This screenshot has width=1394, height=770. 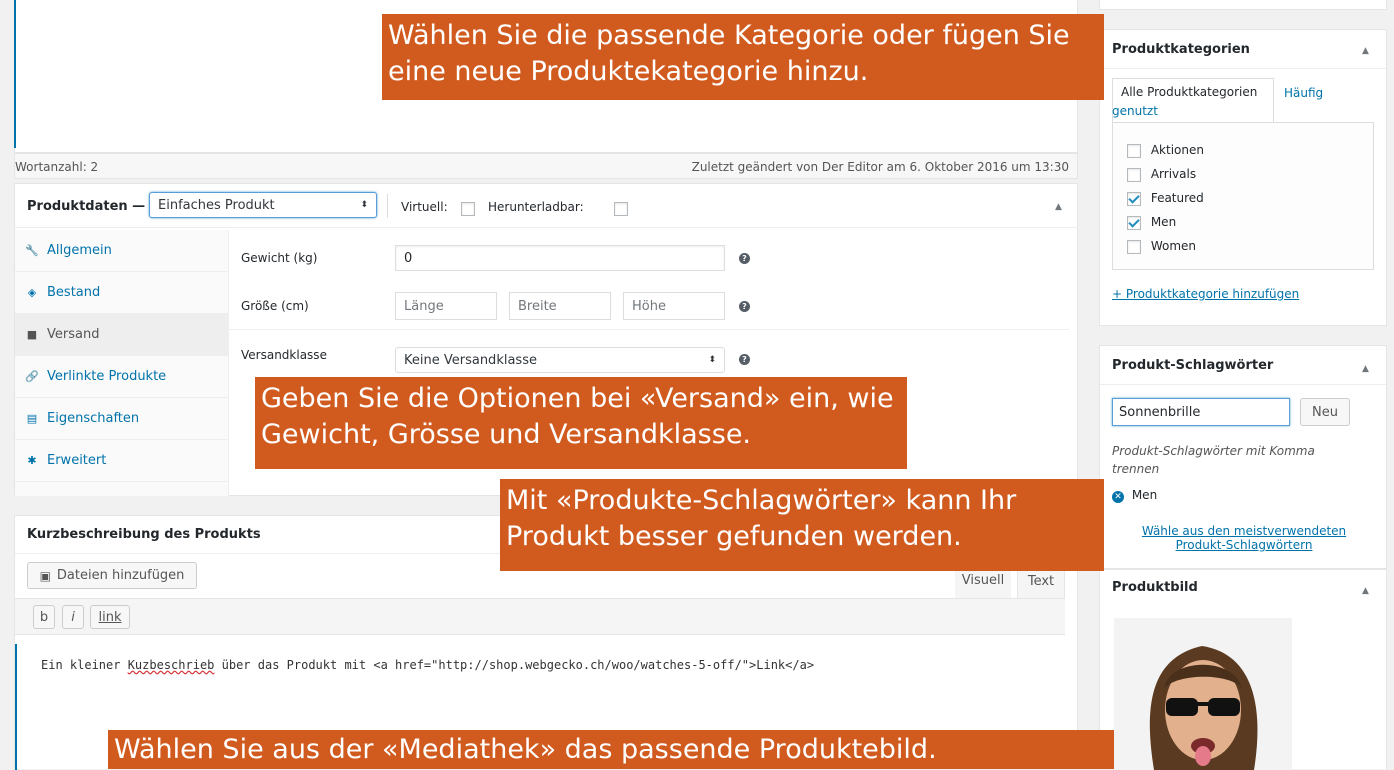 I want to click on tab-eigenschaften: ▤ Eigenschaften, so click(x=121, y=419).